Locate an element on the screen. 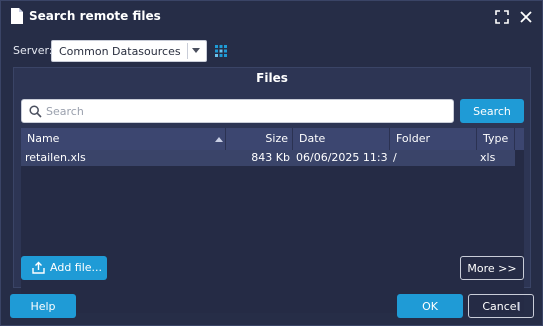 The width and height of the screenshot is (543, 326). column-header-date: Date is located at coordinates (341, 139).